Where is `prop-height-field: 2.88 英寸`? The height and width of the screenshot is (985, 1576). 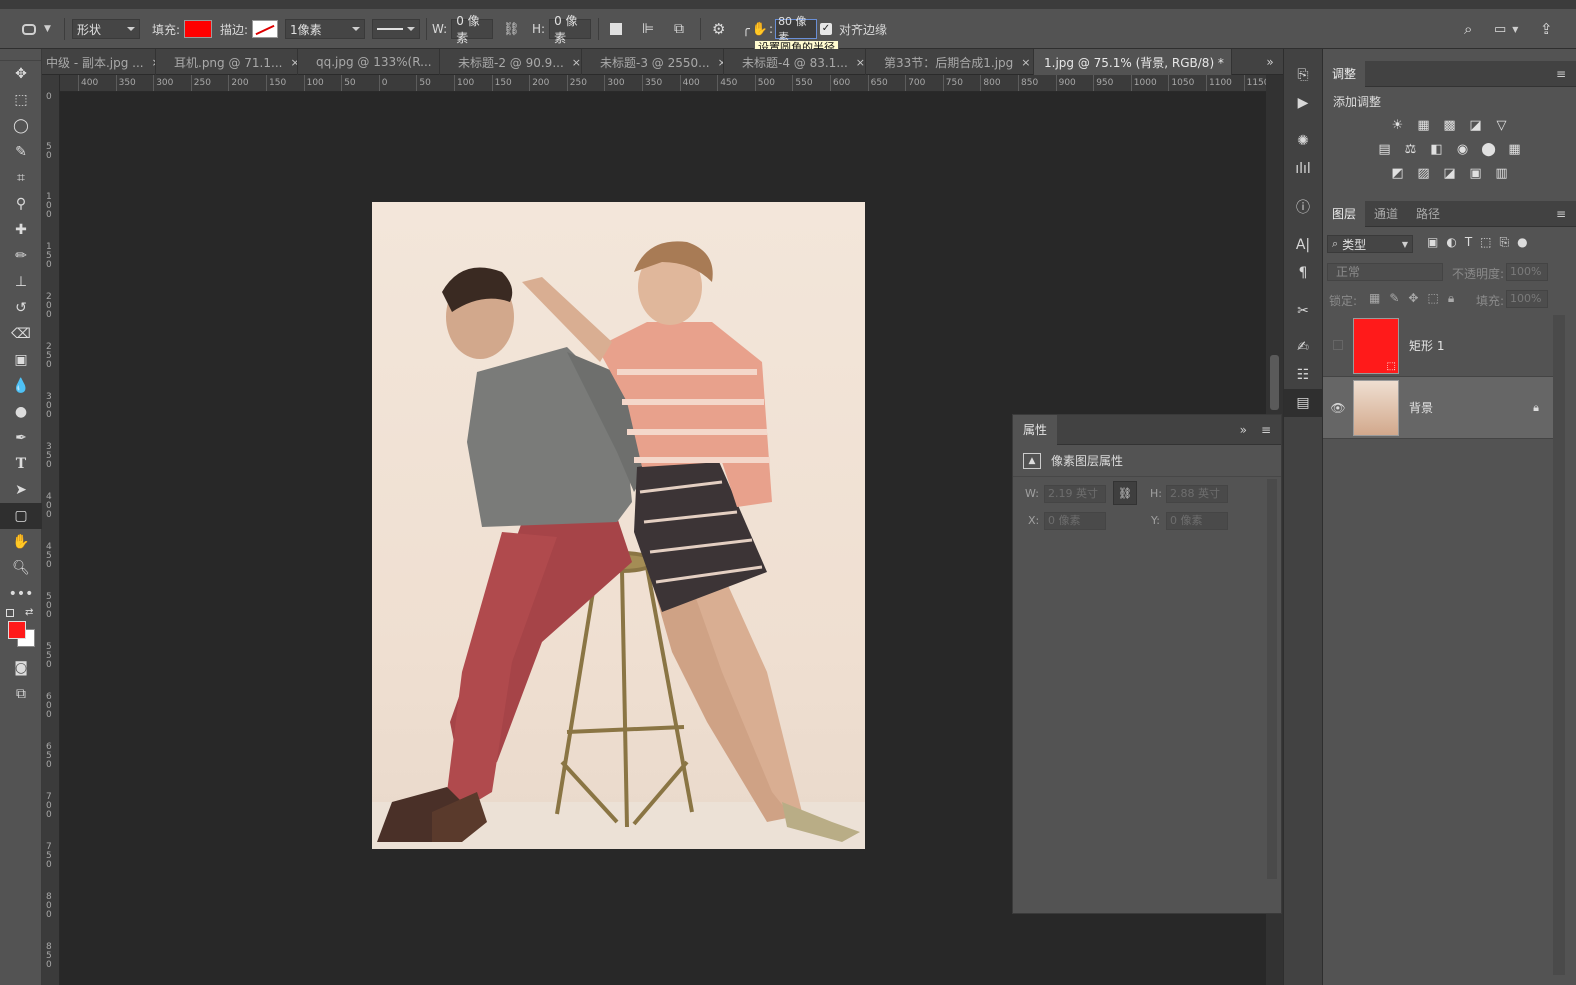 prop-height-field: 2.88 英寸 is located at coordinates (1197, 494).